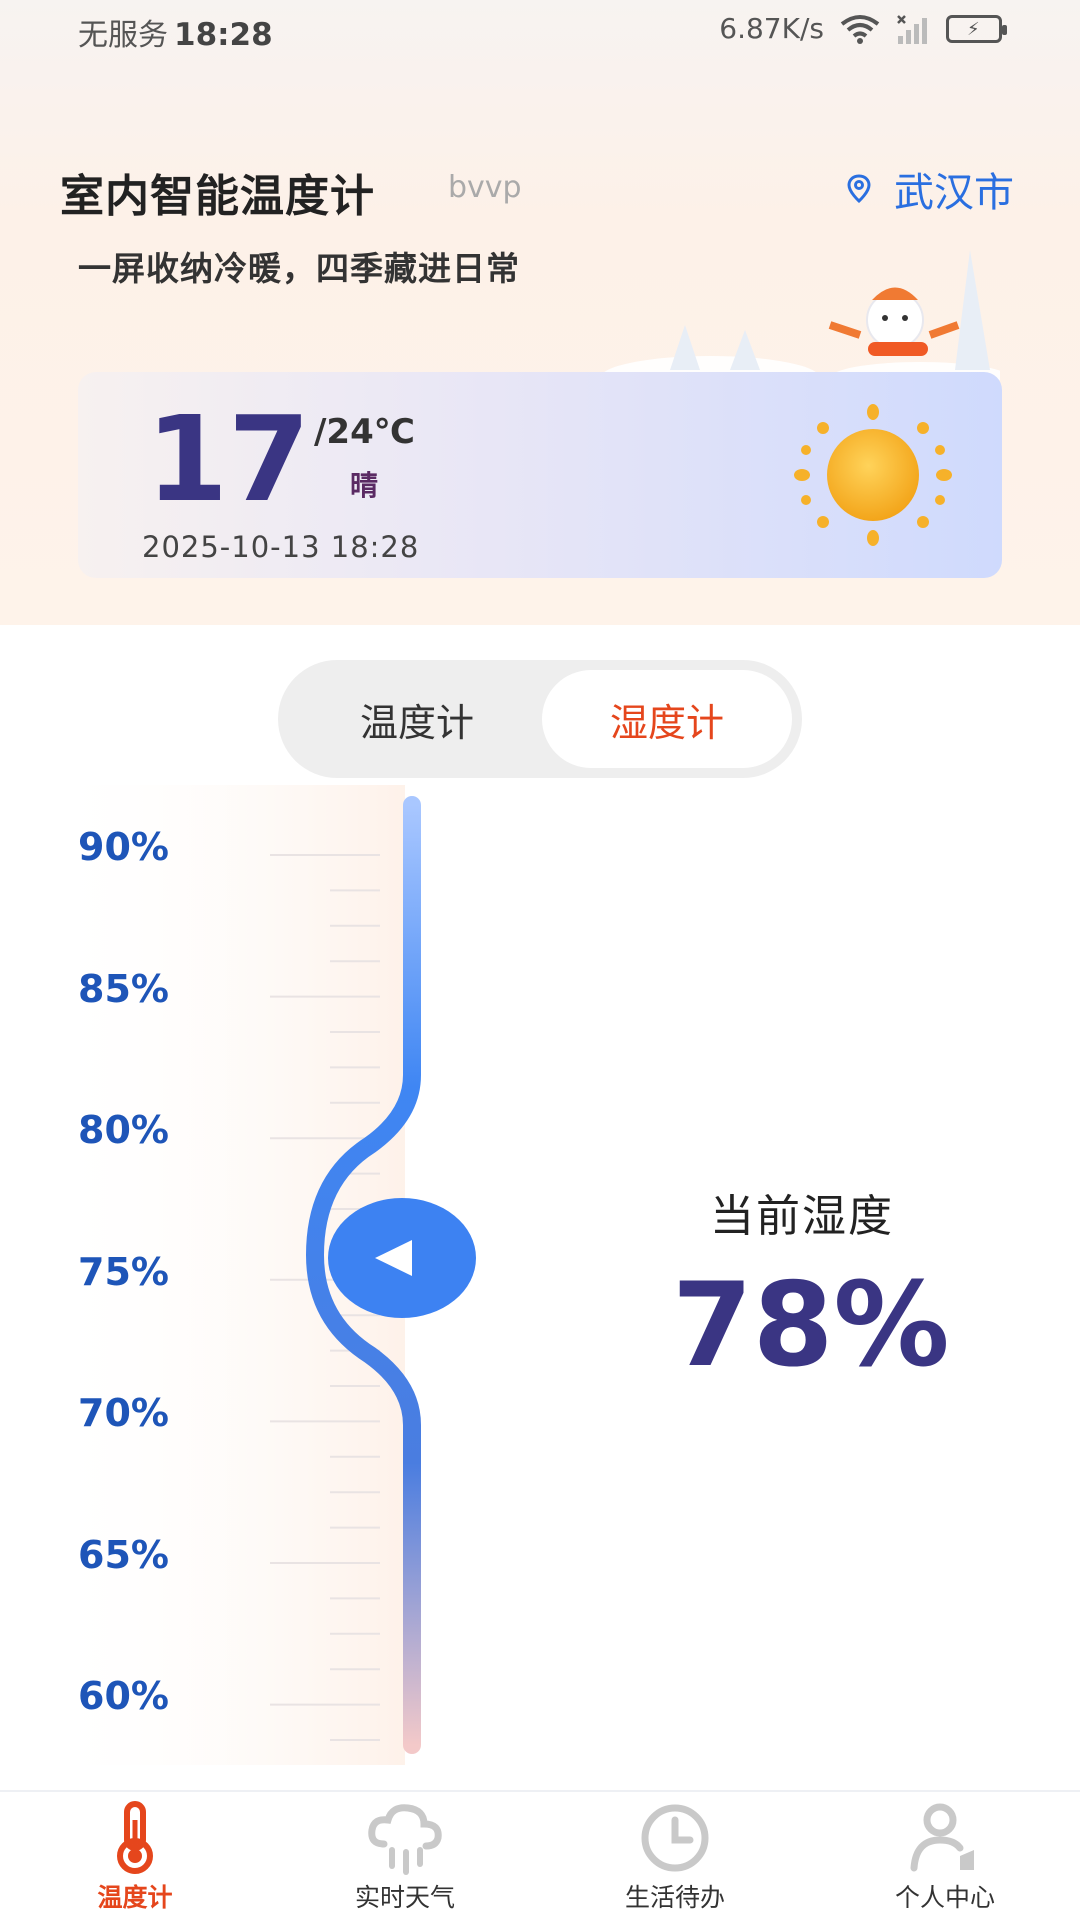 The height and width of the screenshot is (1920, 1080). I want to click on sun-icon, so click(873, 475).